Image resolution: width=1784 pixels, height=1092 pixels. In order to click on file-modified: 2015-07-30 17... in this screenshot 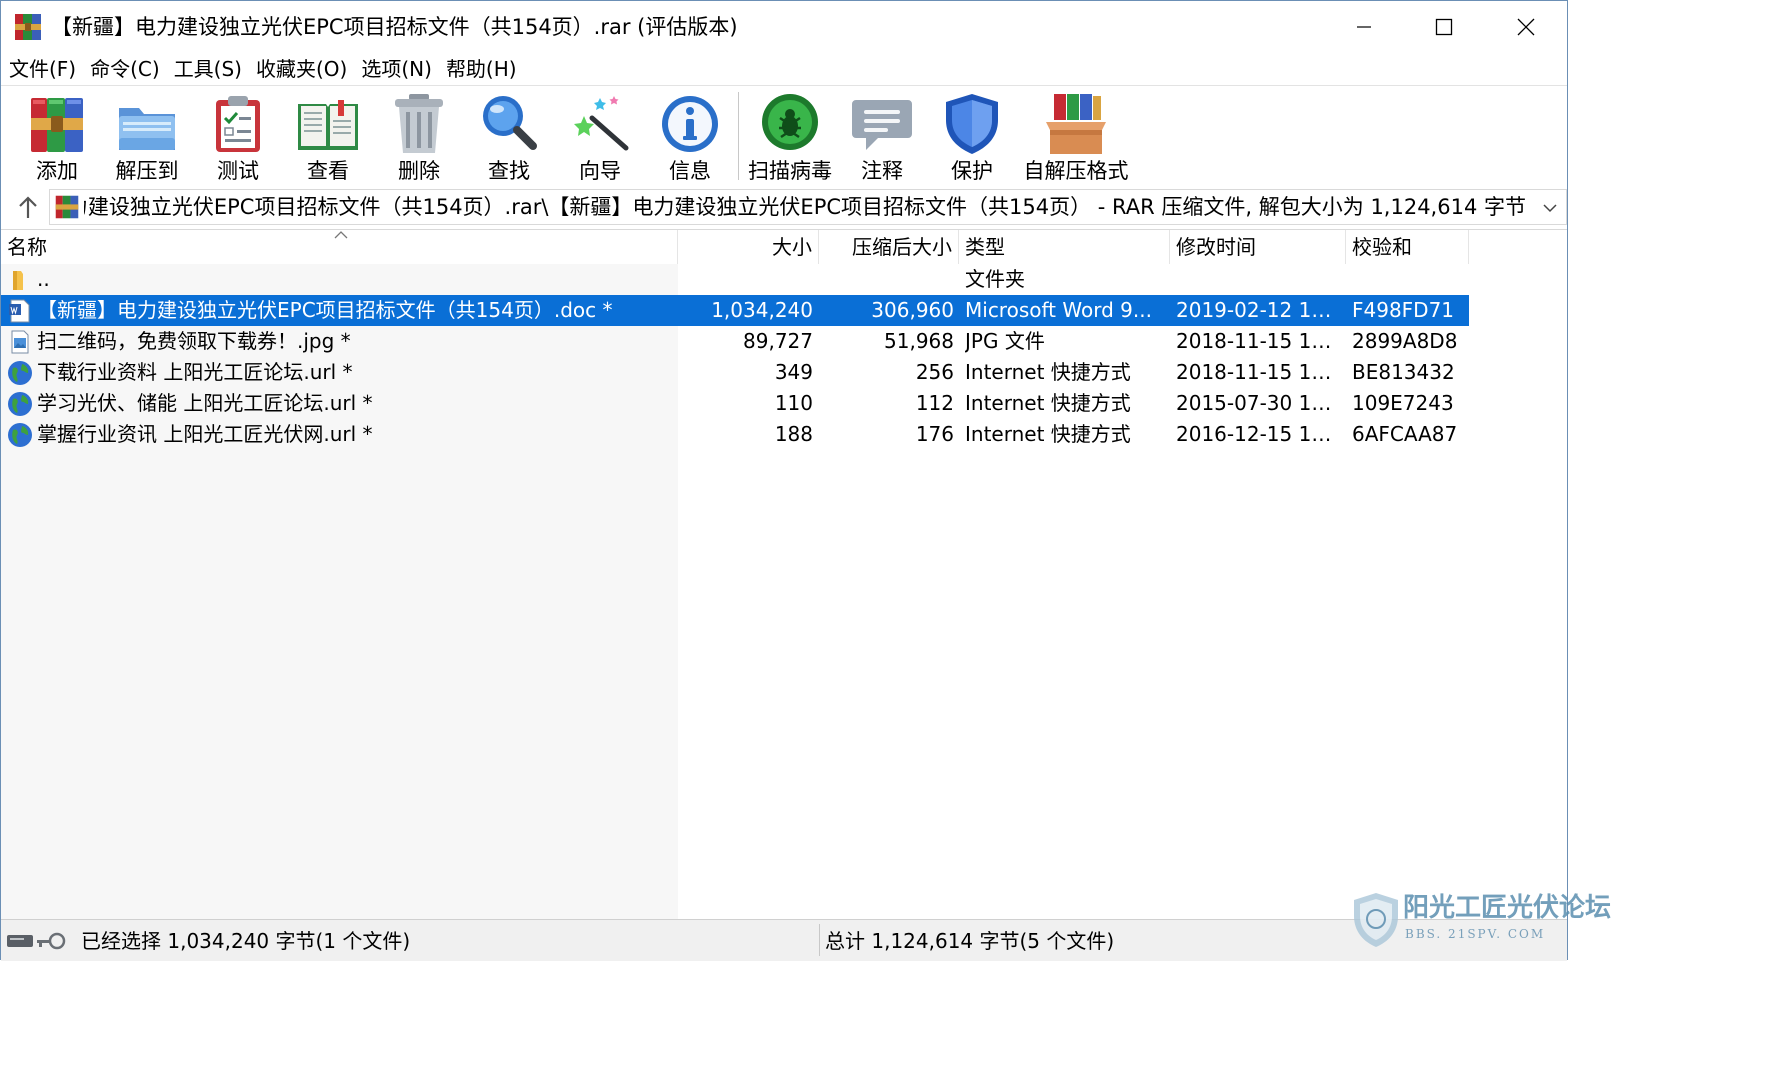, I will do `click(1259, 403)`.